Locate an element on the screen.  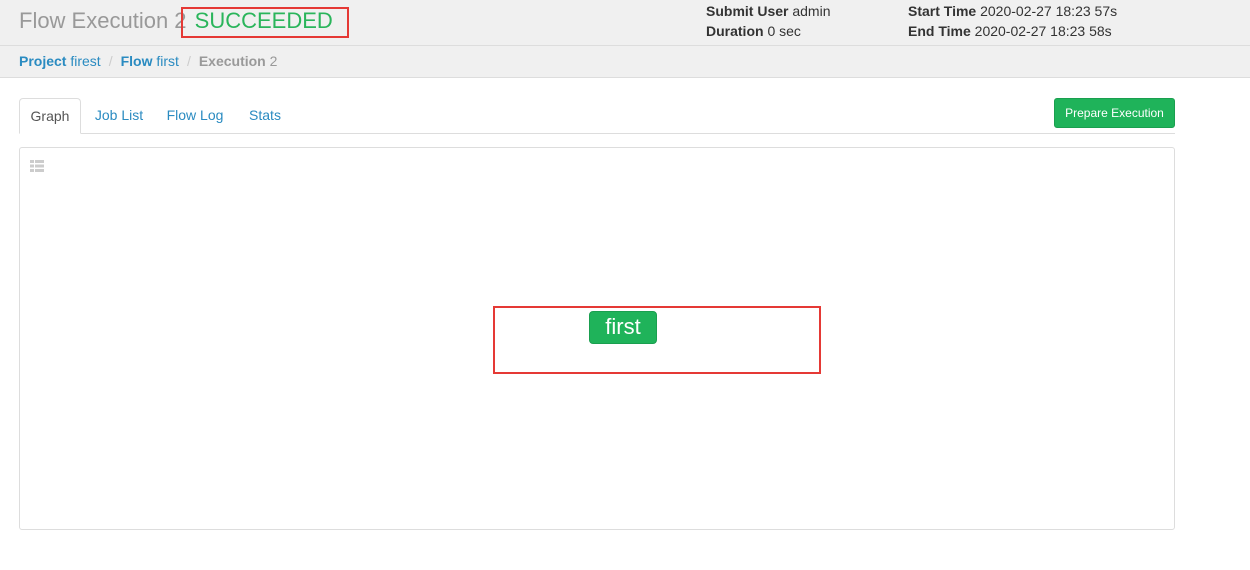
tab-flow-log: Flow Log is located at coordinates (195, 116).